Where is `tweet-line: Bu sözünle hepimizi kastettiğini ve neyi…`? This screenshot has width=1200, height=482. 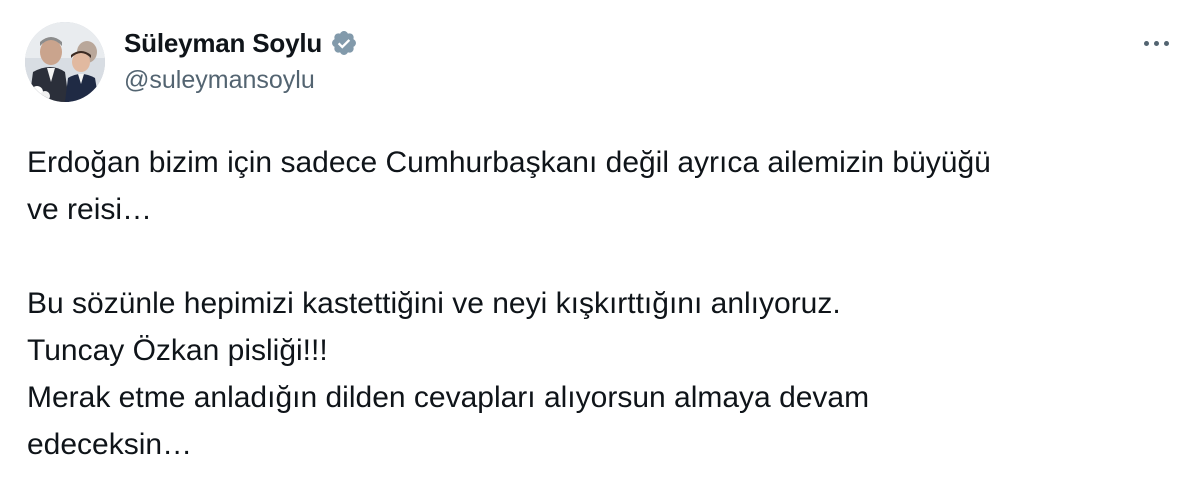
tweet-line: Bu sözünle hepimizi kastettiğini ve neyi… is located at coordinates (434, 303).